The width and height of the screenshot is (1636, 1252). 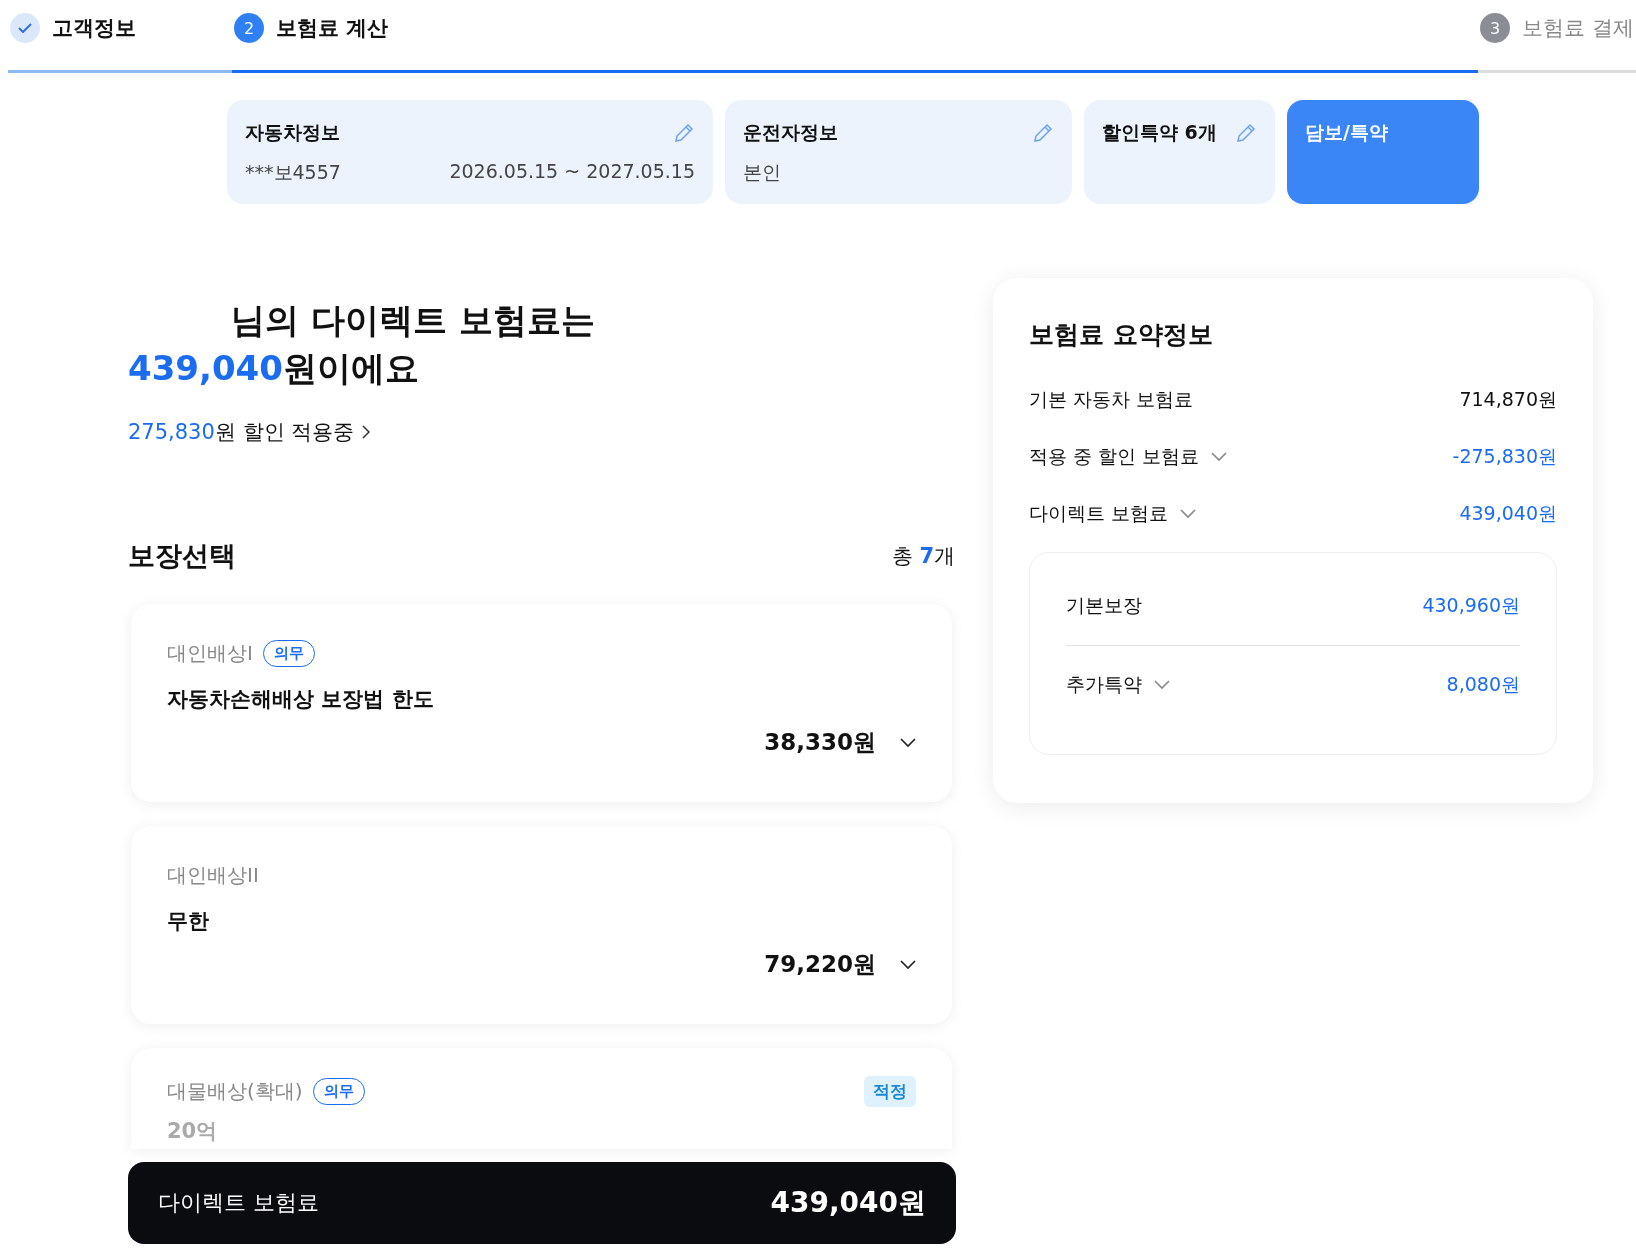 What do you see at coordinates (1114, 456) in the screenshot?
I see `summary-label: 적용 중 할인 보험료` at bounding box center [1114, 456].